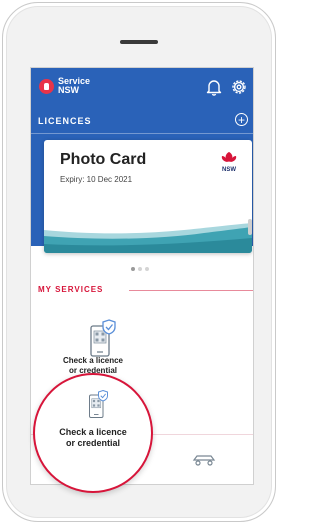  What do you see at coordinates (148, 238) in the screenshot?
I see `card-wave-graphic` at bounding box center [148, 238].